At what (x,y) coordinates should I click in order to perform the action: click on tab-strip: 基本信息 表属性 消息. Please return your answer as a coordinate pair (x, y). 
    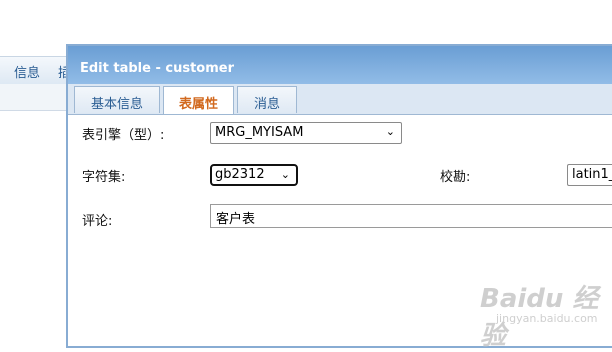
    Looking at the image, I should click on (340, 99).